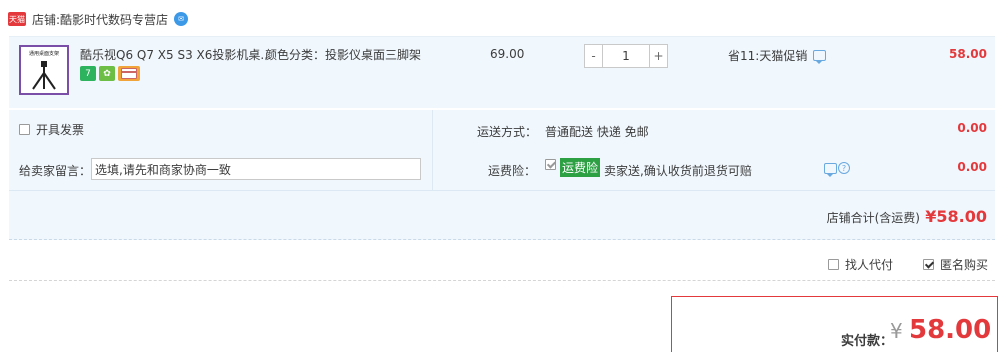 The height and width of the screenshot is (352, 1005). I want to click on proxy-pay-checkbox-box, so click(833, 264).